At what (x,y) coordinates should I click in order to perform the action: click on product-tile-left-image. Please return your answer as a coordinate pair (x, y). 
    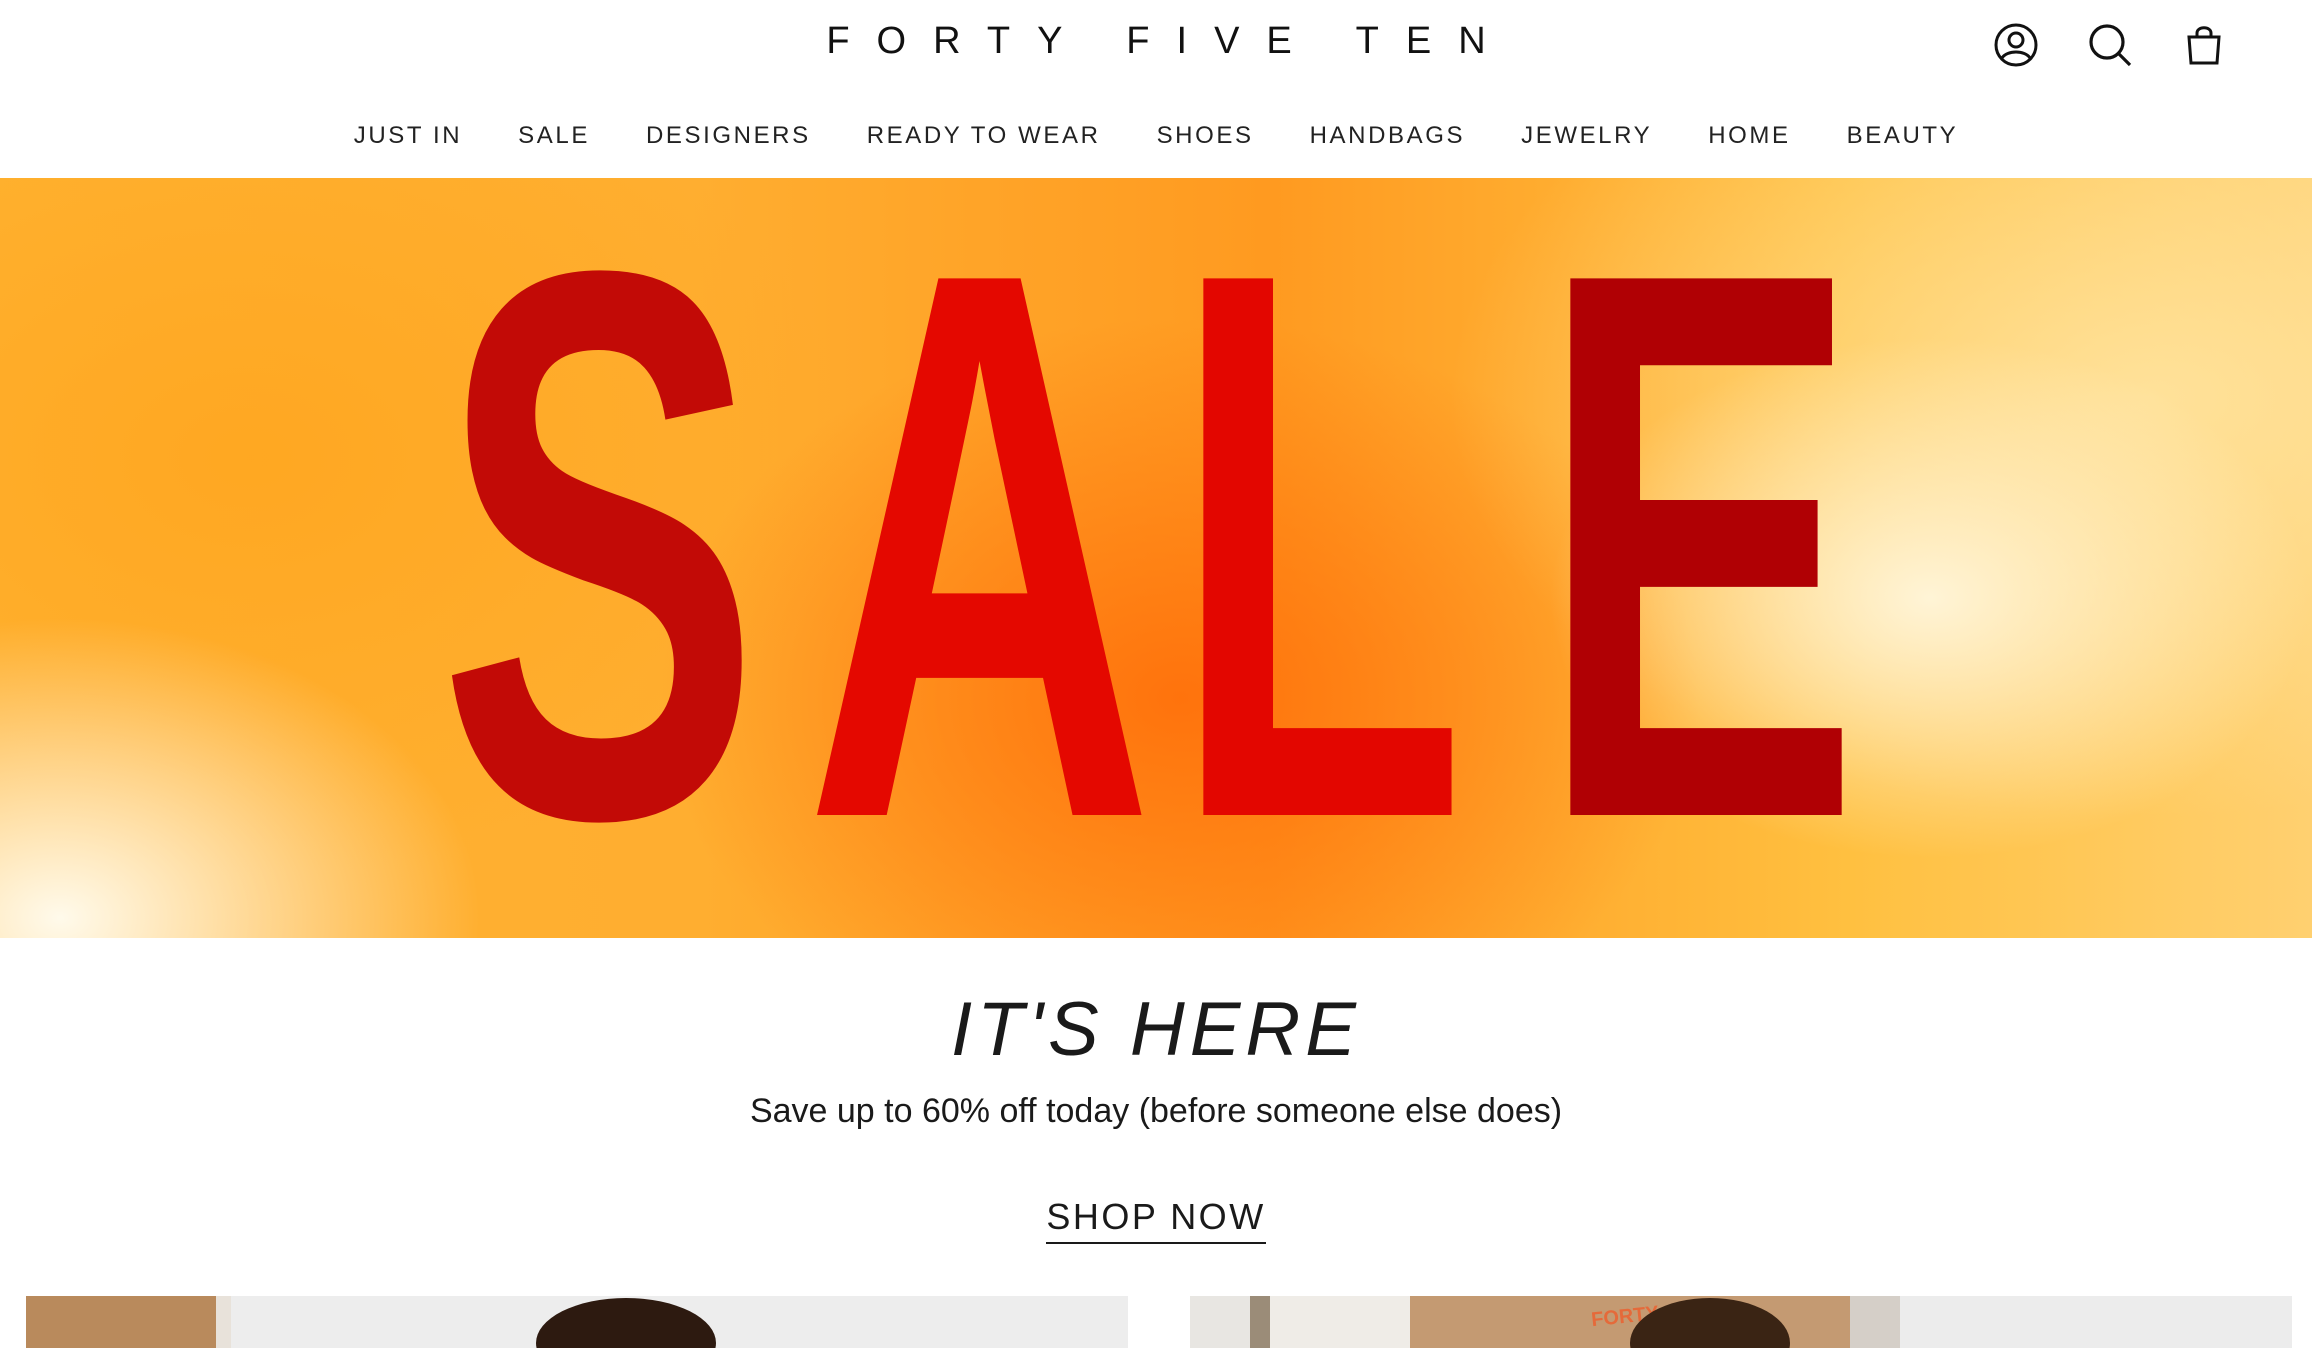
    Looking at the image, I should click on (577, 1322).